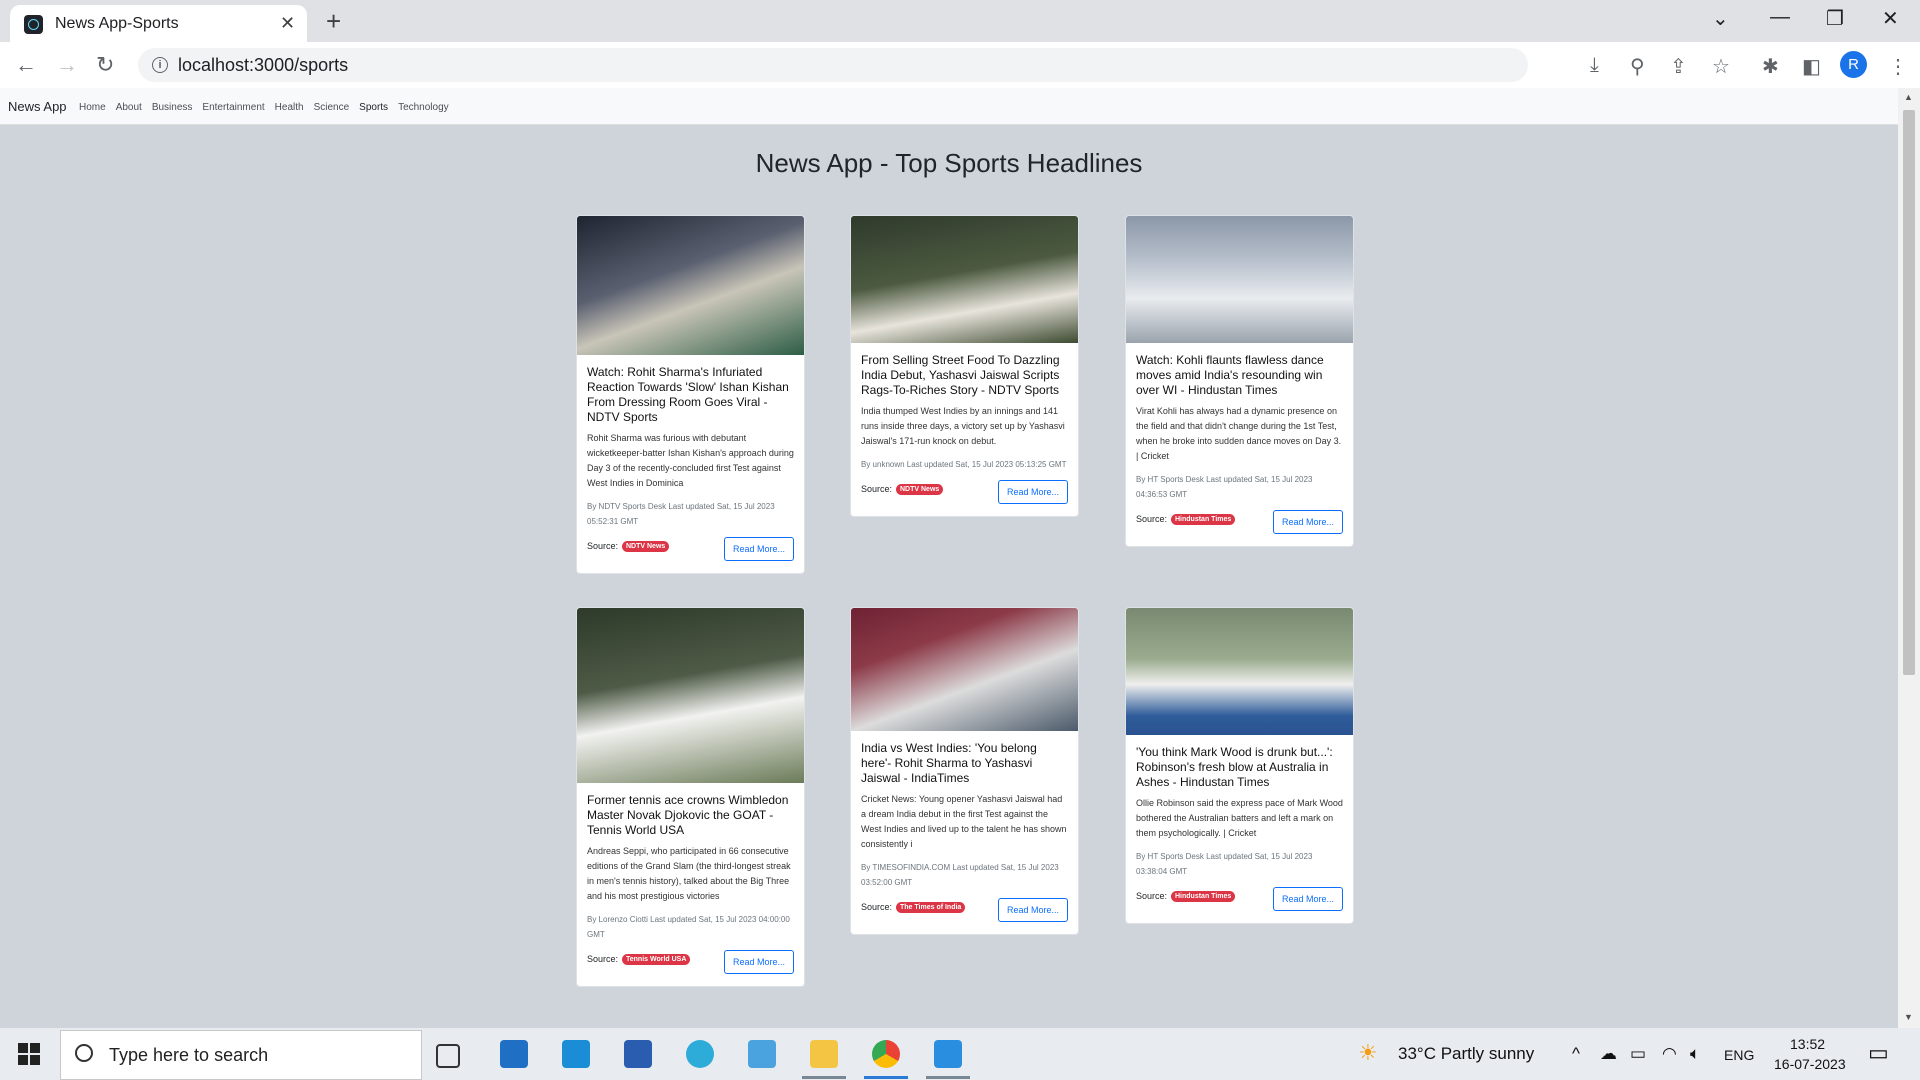 Image resolution: width=1920 pixels, height=1080 pixels. What do you see at coordinates (868, 65) in the screenshot?
I see `address-bar: i localhost:3000/sports ⤓` at bounding box center [868, 65].